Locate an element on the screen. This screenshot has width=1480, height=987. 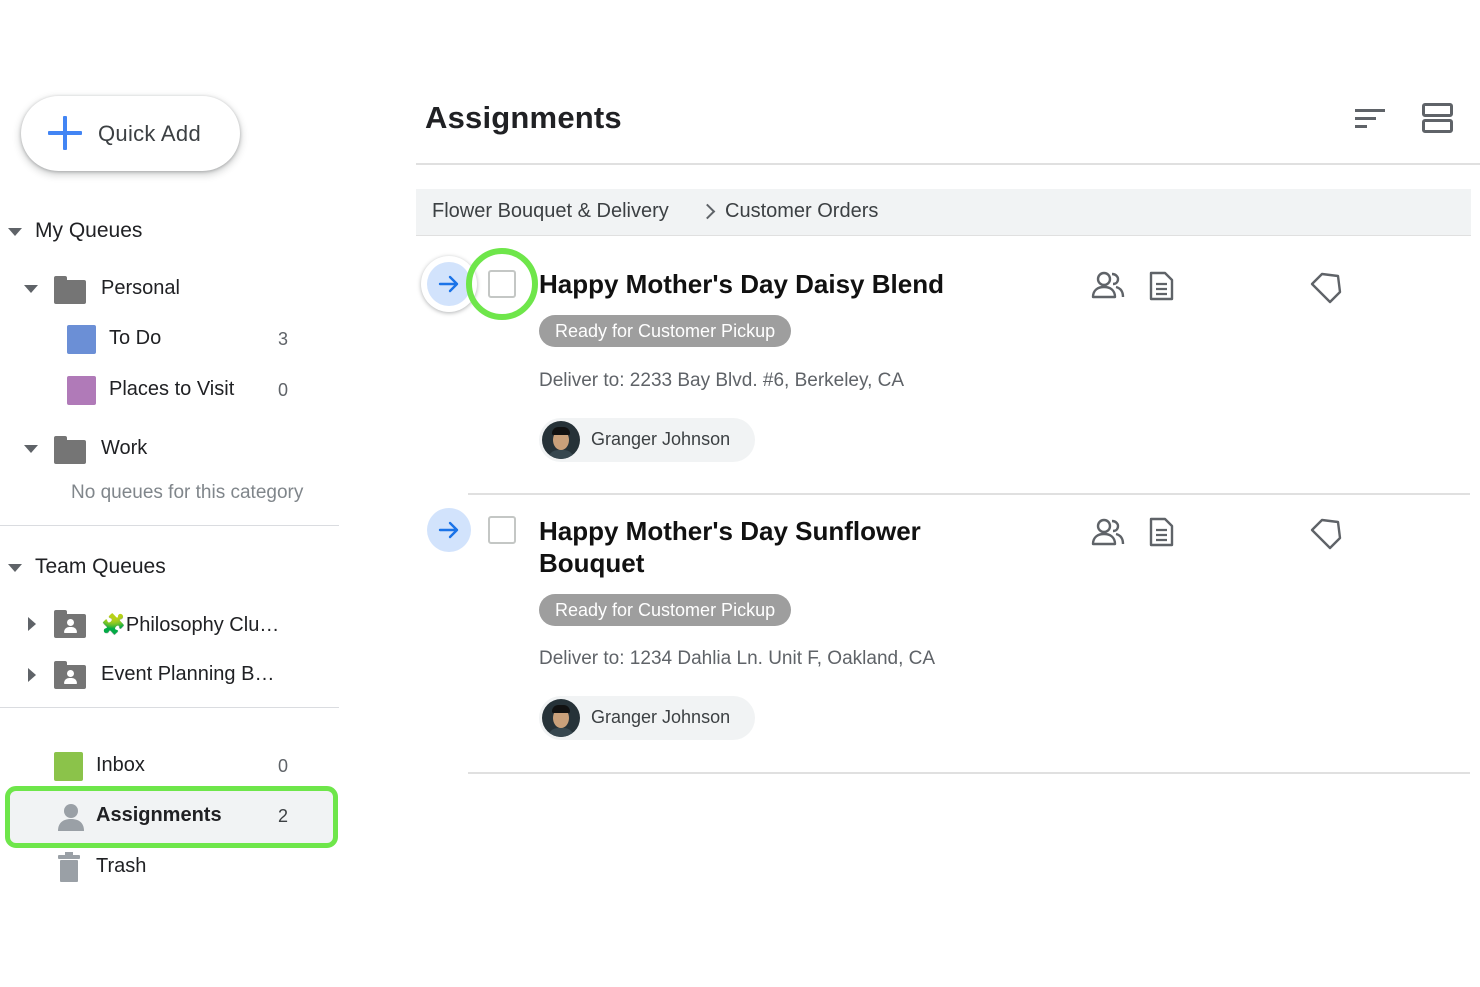
chevron-right-icon is located at coordinates (707, 211).